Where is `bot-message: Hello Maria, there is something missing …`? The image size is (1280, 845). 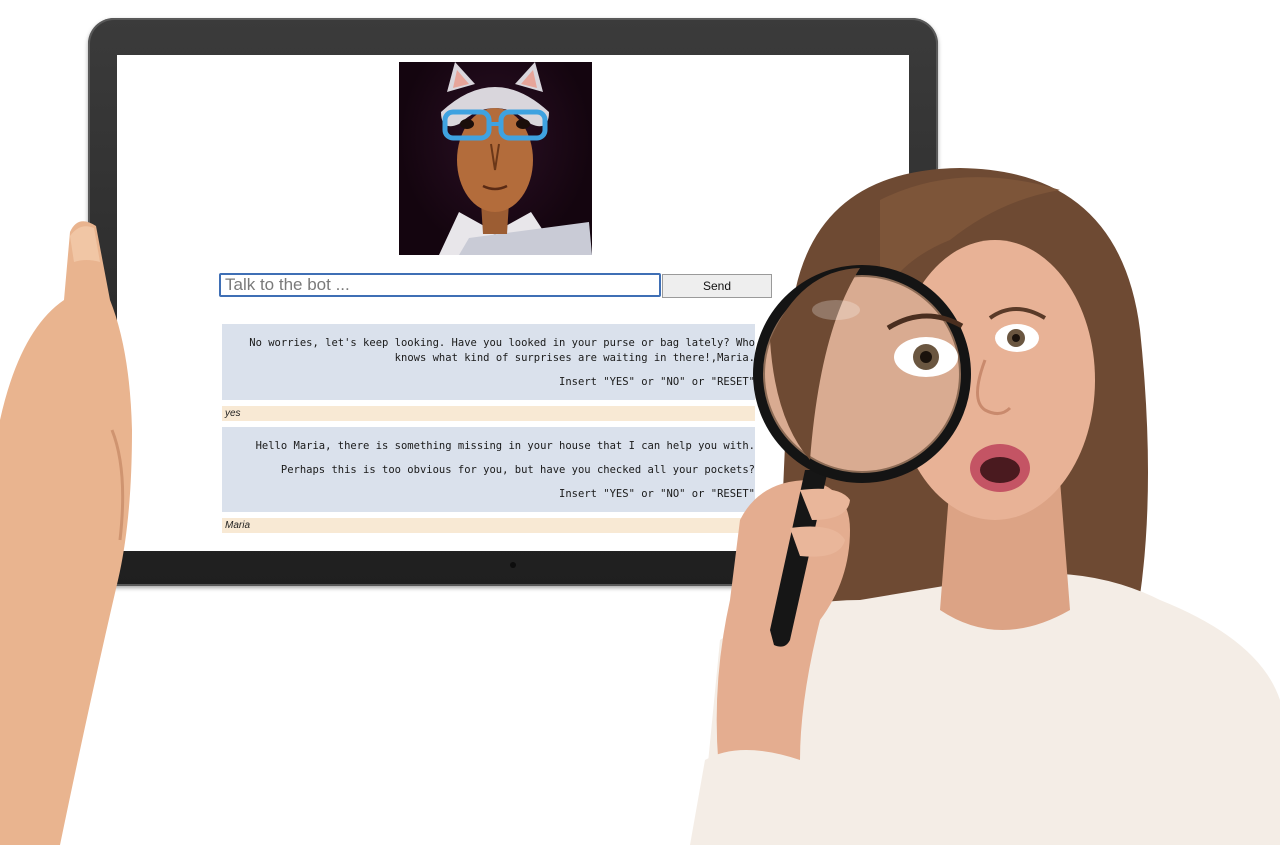
bot-message: Hello Maria, there is something missing … is located at coordinates (488, 469).